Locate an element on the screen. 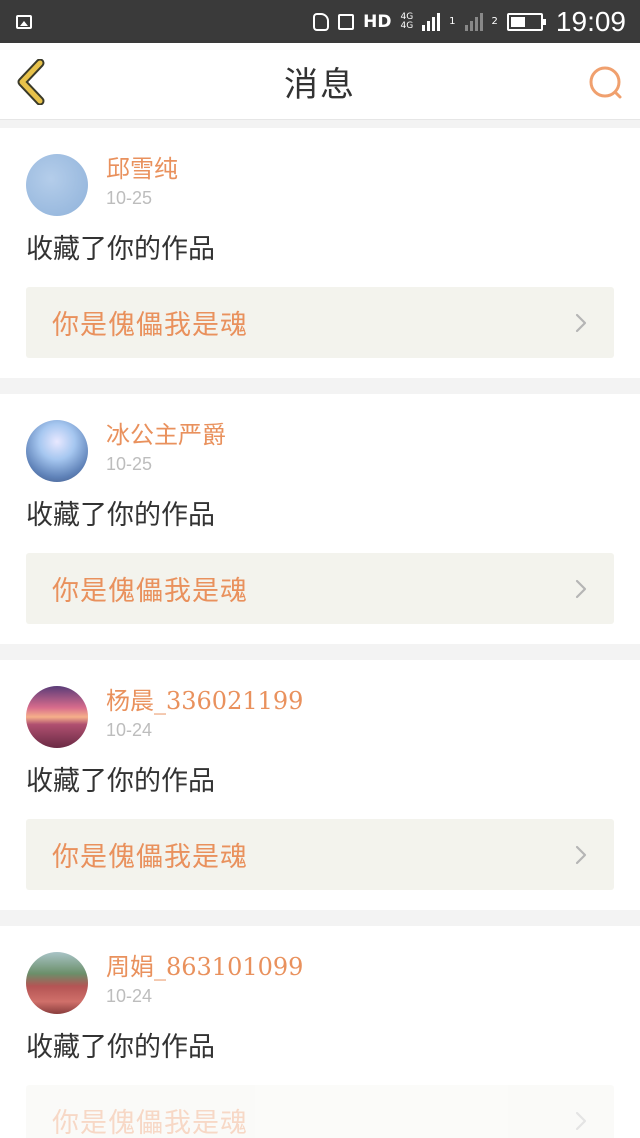 The image size is (640, 1138). sim-2-label: 2 is located at coordinates (494, 21).